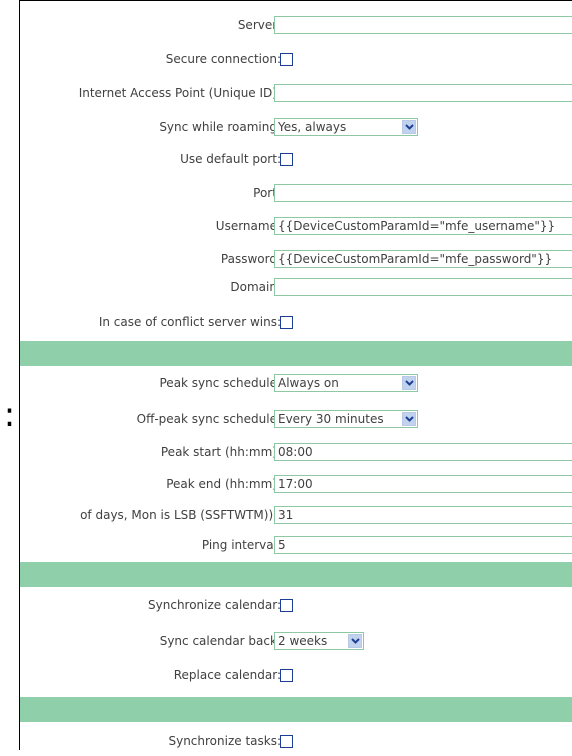  I want to click on roaming-select: Yes, always, so click(346, 127).